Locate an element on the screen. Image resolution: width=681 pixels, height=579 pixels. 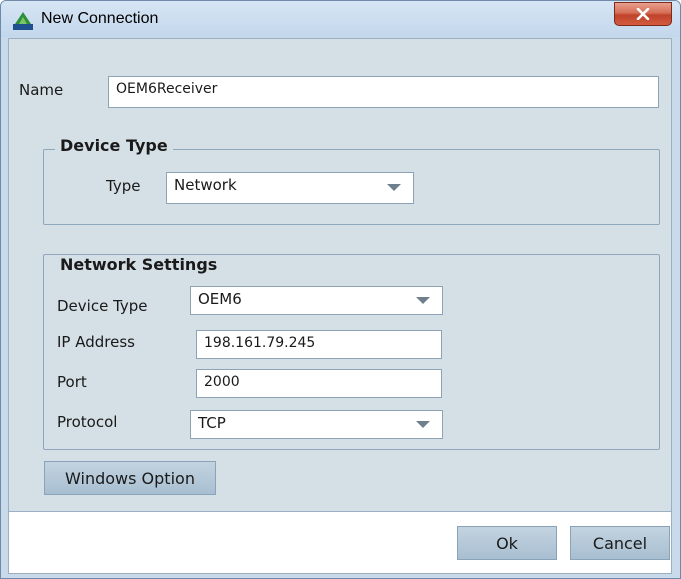
type-select: Network is located at coordinates (290, 188).